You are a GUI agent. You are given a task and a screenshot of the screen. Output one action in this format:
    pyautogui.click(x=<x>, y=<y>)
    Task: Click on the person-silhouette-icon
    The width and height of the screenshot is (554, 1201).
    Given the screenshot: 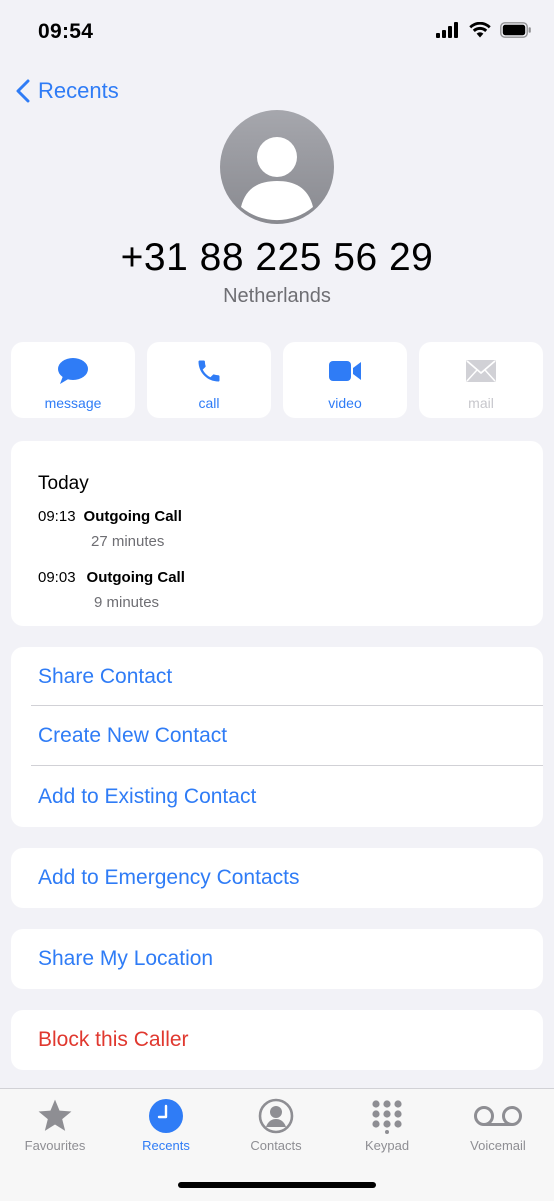 What is the action you would take?
    pyautogui.click(x=277, y=179)
    